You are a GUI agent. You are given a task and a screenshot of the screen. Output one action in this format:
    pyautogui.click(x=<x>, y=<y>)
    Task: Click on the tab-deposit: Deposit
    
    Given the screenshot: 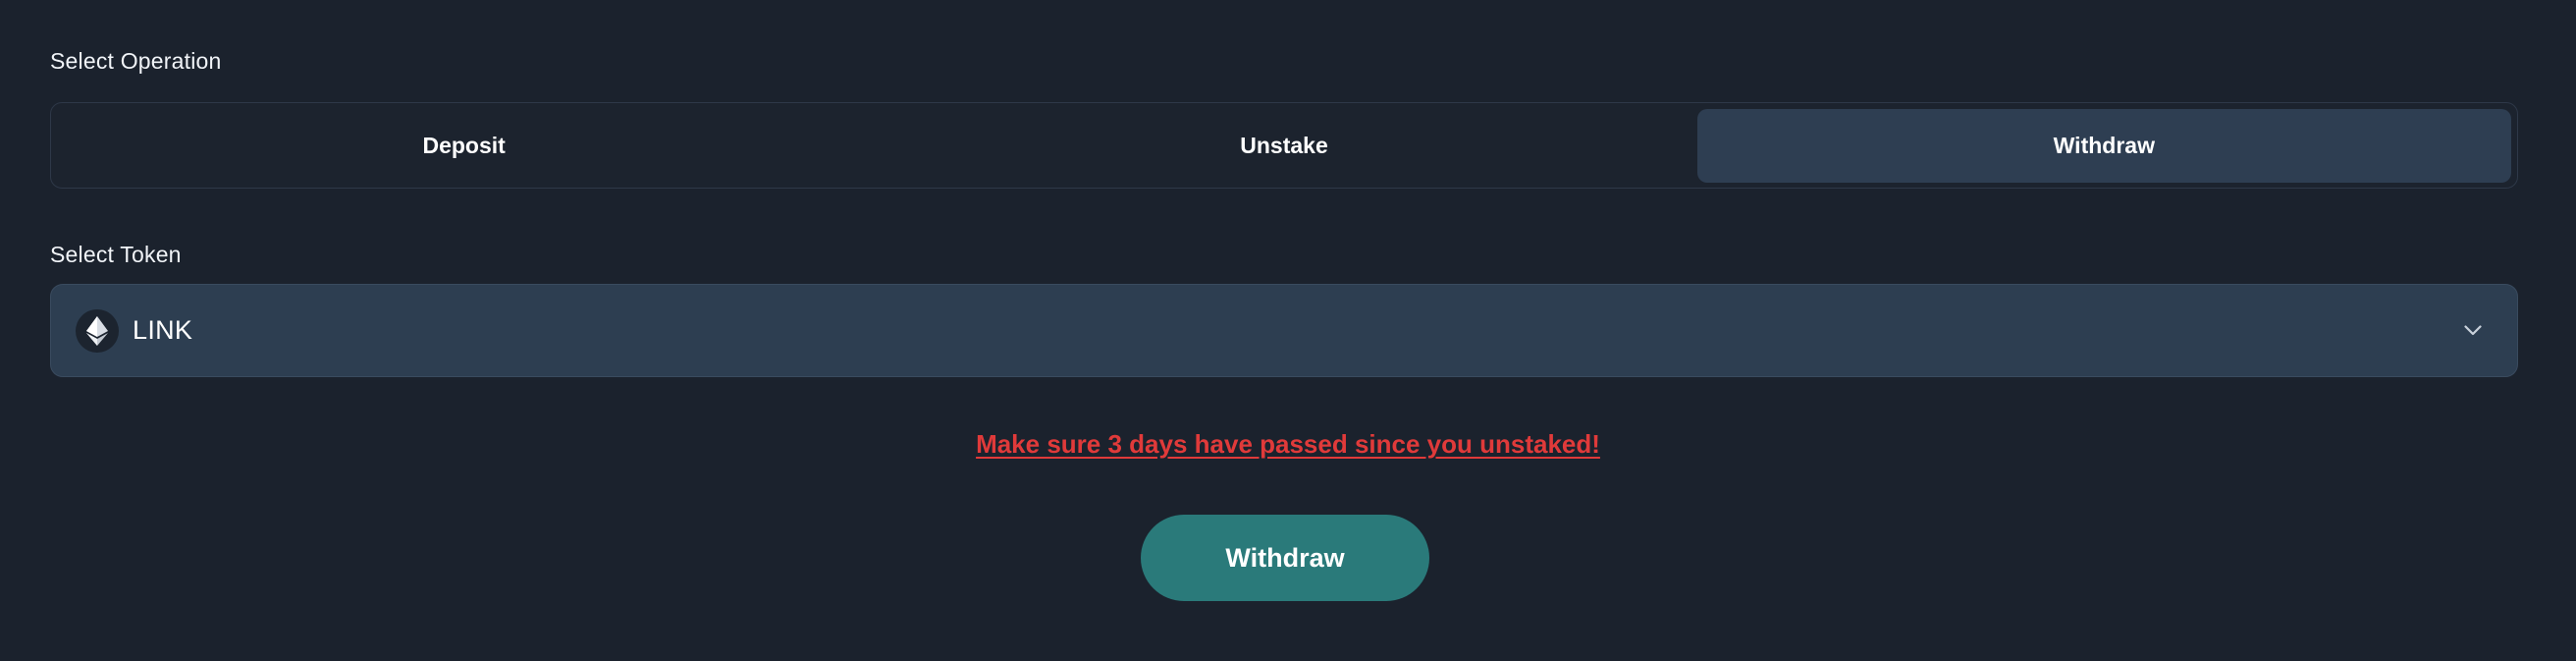 What is the action you would take?
    pyautogui.click(x=464, y=146)
    